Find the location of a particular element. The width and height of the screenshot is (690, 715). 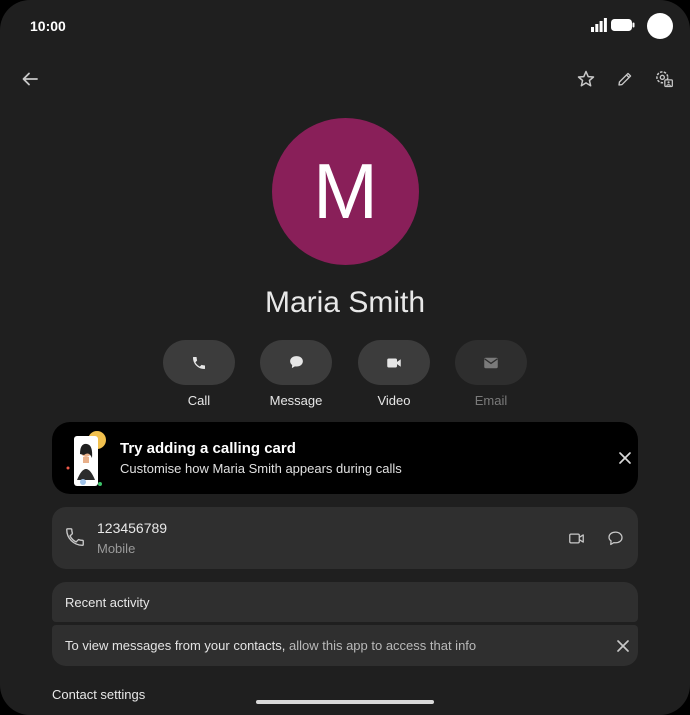

message-label: Message is located at coordinates (296, 400).